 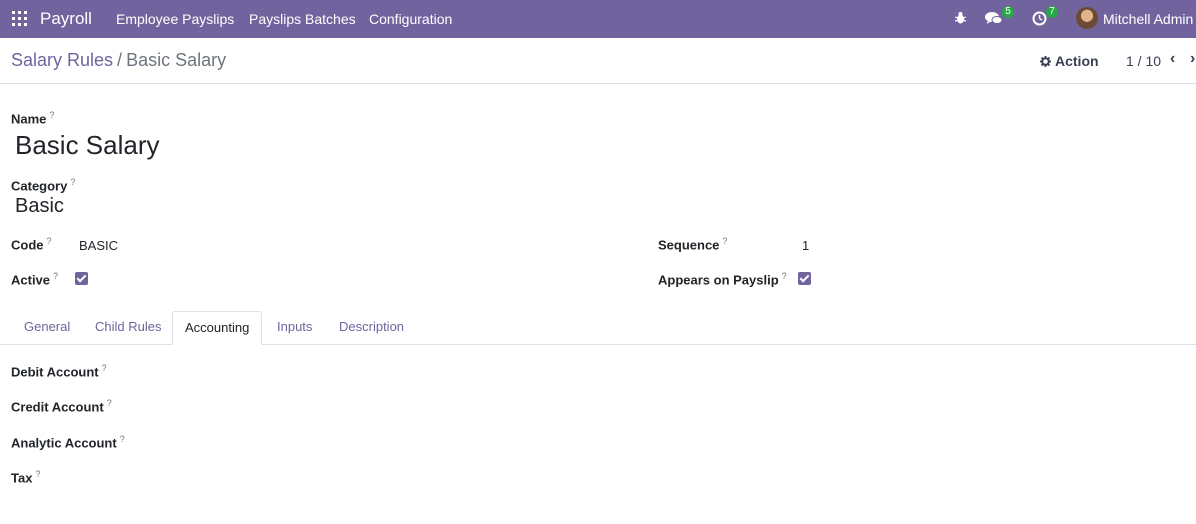 I want to click on sequence-label: Sequence?, so click(x=692, y=244).